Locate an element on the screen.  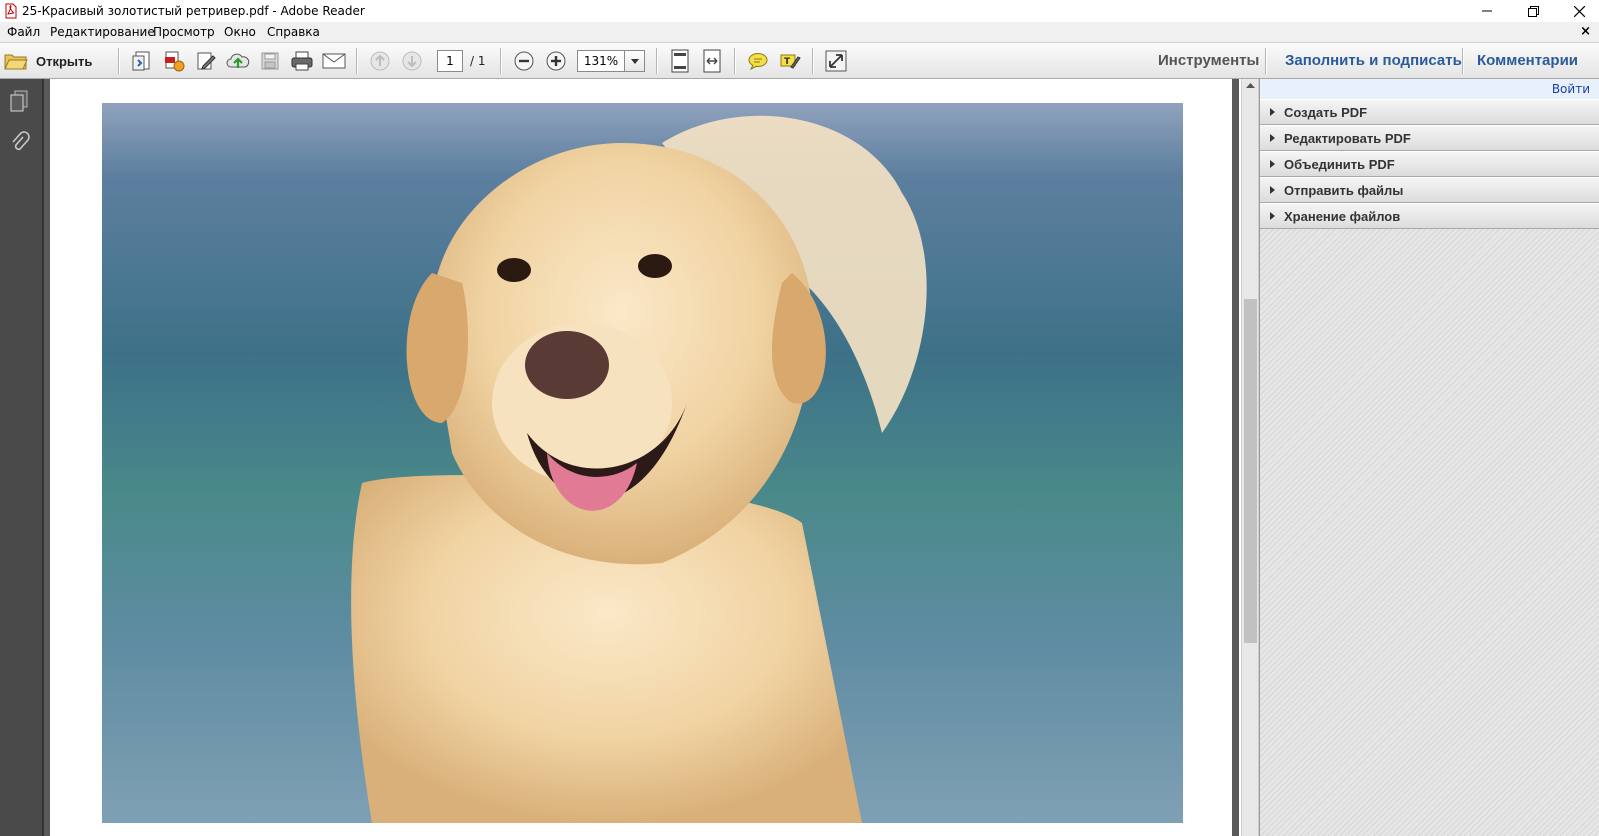
upload-button is located at coordinates (238, 61).